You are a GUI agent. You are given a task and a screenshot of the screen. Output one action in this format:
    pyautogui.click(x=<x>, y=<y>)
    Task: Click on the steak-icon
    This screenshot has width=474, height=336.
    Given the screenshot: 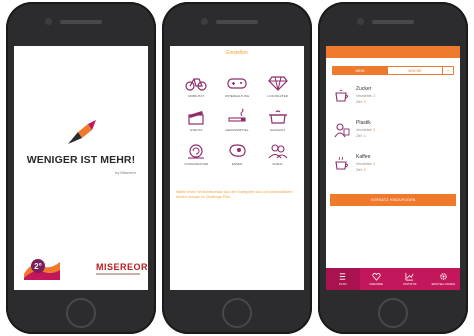 What is the action you would take?
    pyautogui.click(x=237, y=150)
    